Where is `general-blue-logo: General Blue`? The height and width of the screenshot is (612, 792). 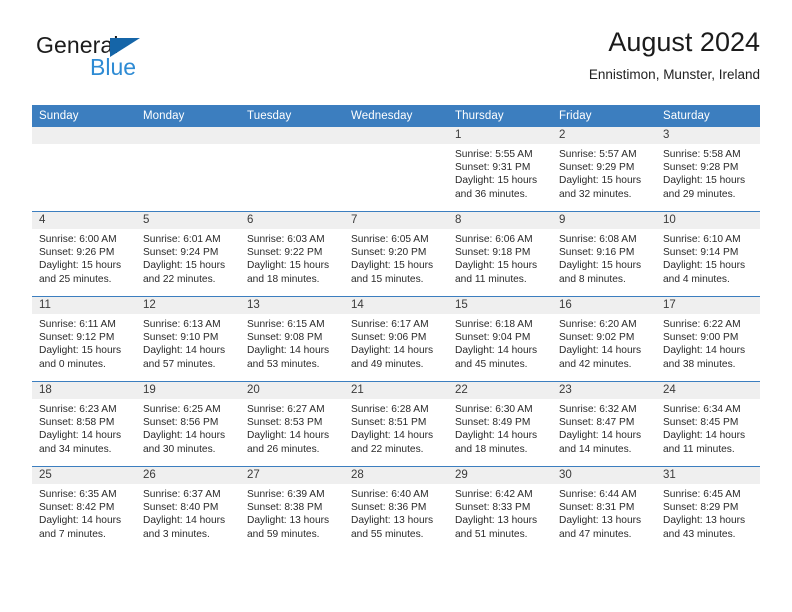 general-blue-logo: General Blue is located at coordinates (146, 63).